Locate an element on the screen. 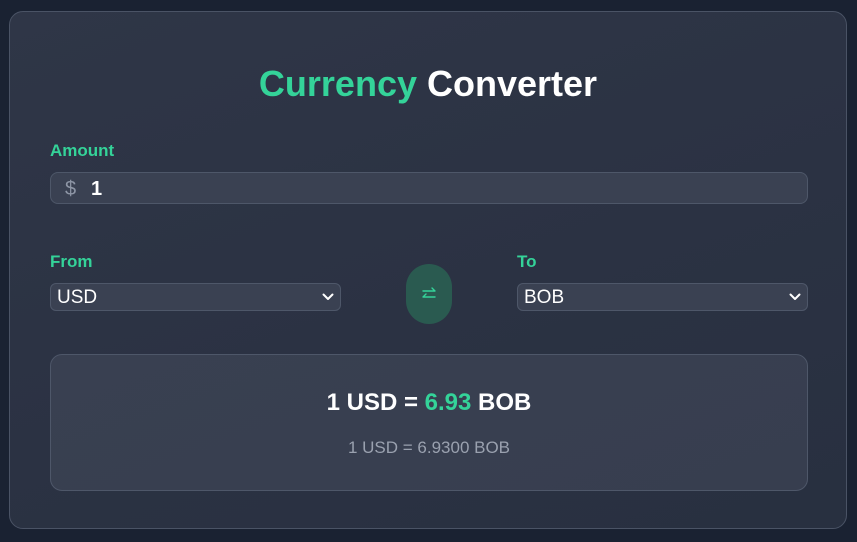 The image size is (857, 542). page-title: Currency Converter is located at coordinates (428, 84).